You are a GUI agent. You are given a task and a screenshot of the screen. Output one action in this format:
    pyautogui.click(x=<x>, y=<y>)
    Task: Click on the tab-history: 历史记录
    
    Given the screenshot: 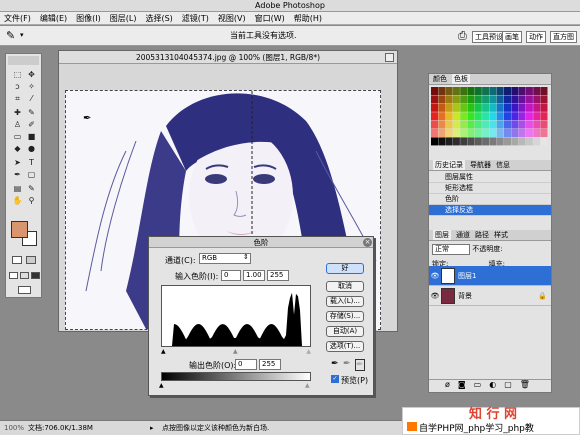 What is the action you would take?
    pyautogui.click(x=449, y=165)
    